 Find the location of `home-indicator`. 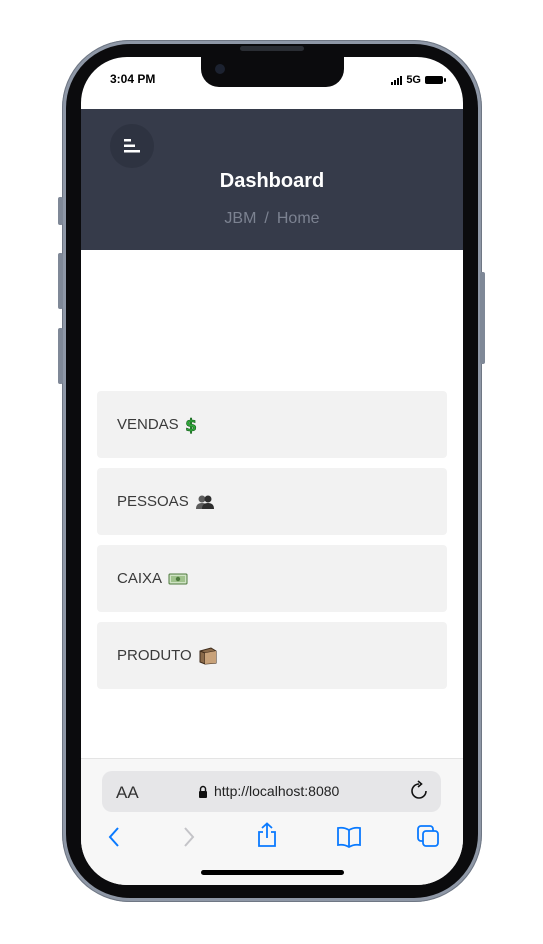

home-indicator is located at coordinates (272, 872).